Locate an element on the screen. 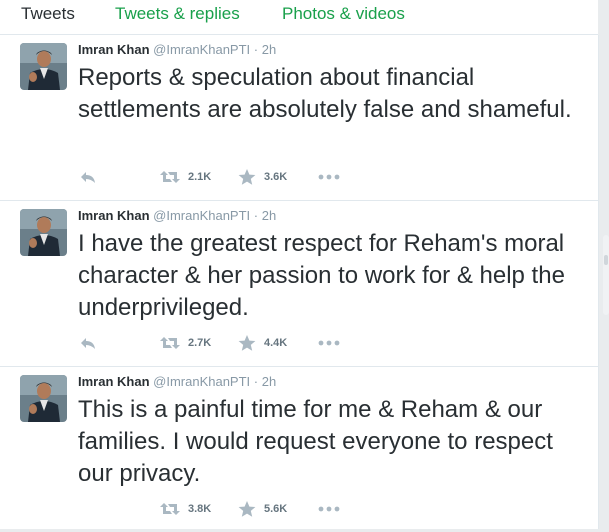 This screenshot has width=609, height=532. retweet-count: 2.7K is located at coordinates (200, 343).